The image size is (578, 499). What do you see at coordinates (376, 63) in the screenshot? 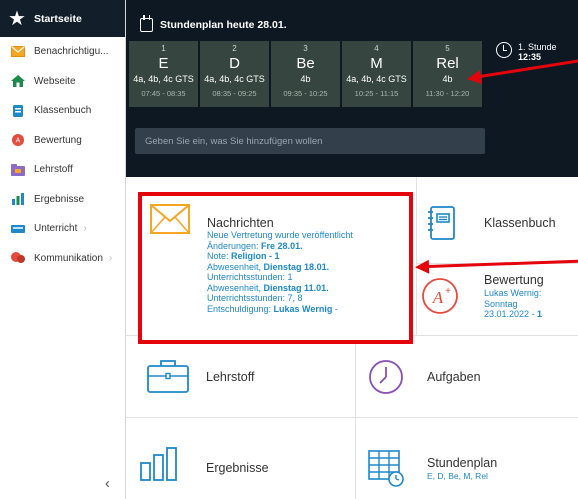
I see `period-subject: M` at bounding box center [376, 63].